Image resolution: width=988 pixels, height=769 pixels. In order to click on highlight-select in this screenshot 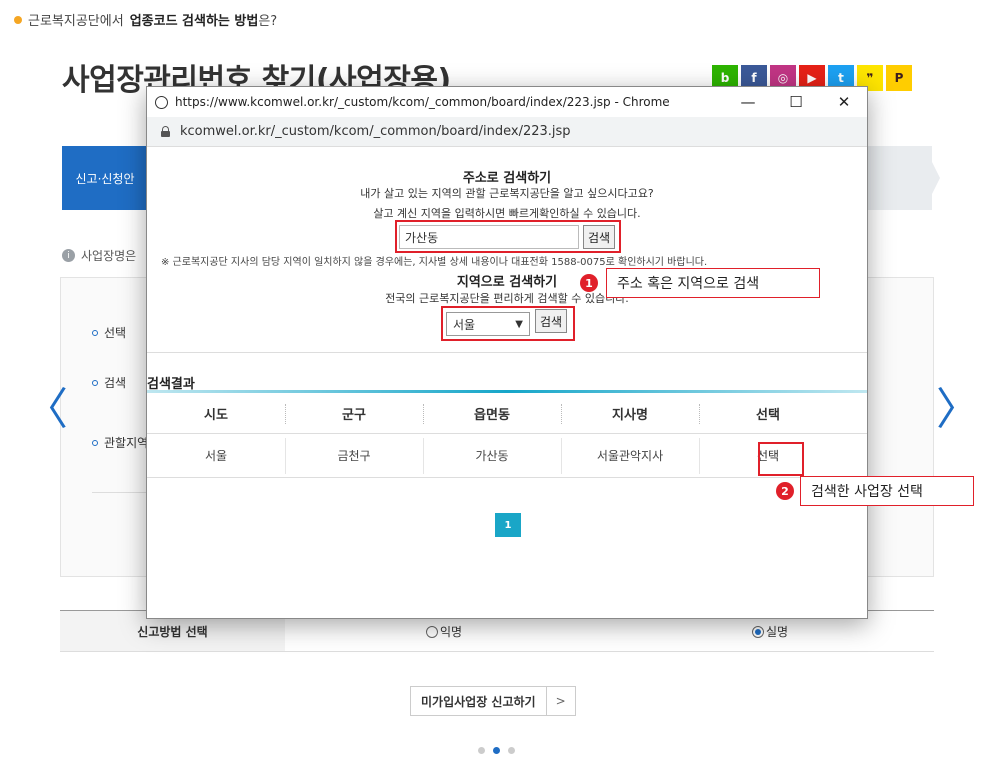, I will do `click(781, 459)`.